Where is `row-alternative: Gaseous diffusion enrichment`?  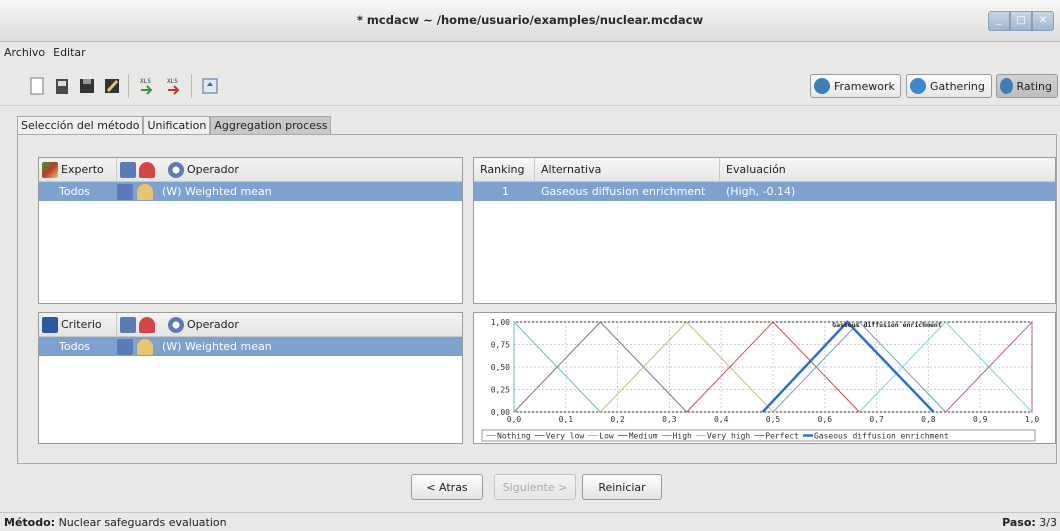
row-alternative: Gaseous diffusion enrichment is located at coordinates (623, 191).